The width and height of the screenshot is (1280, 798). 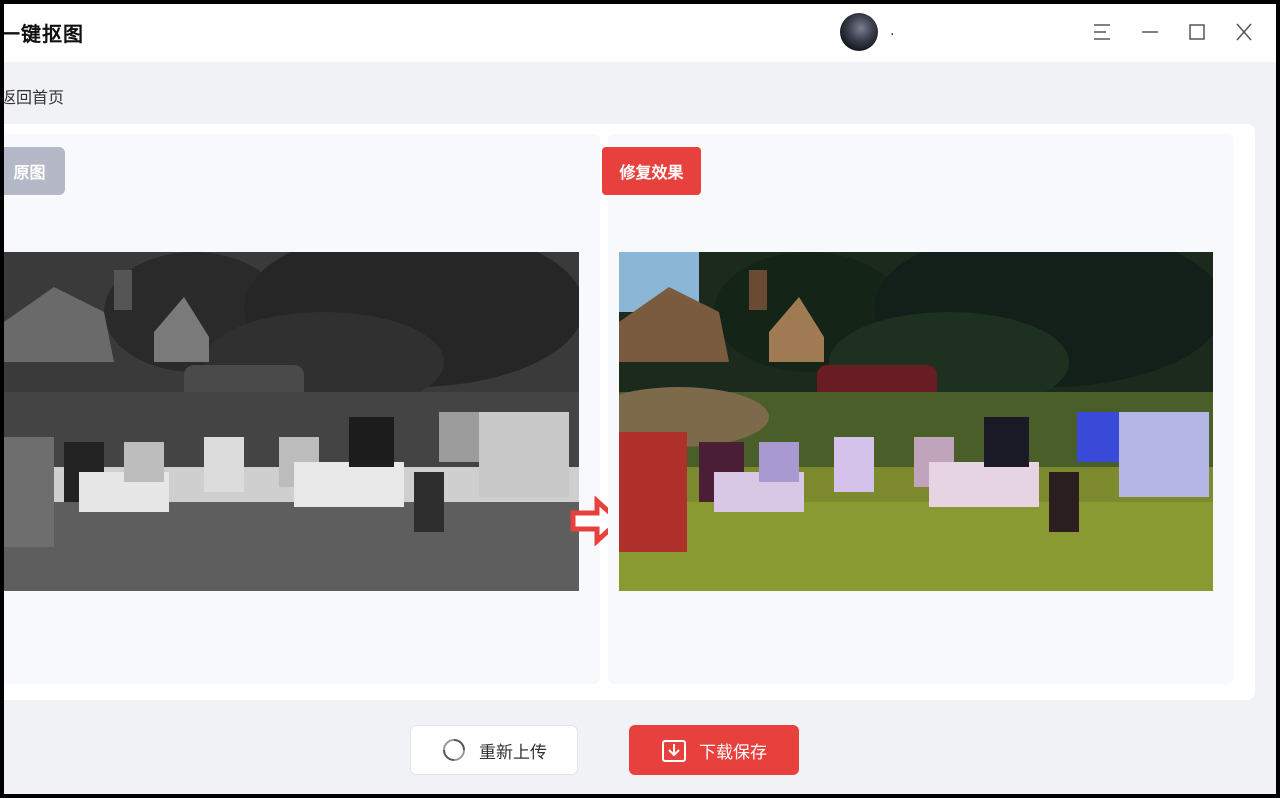 I want to click on user-name: ., so click(x=892, y=31).